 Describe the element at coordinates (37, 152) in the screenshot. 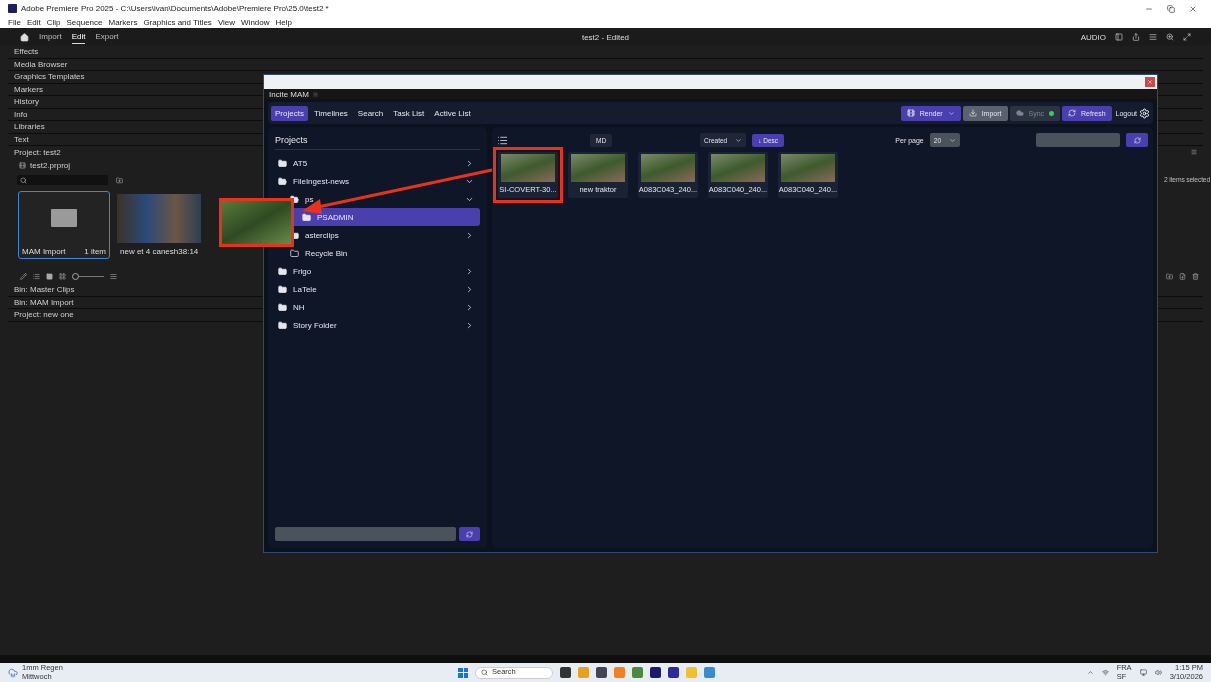

I see `panel-title: Project: test2` at that location.